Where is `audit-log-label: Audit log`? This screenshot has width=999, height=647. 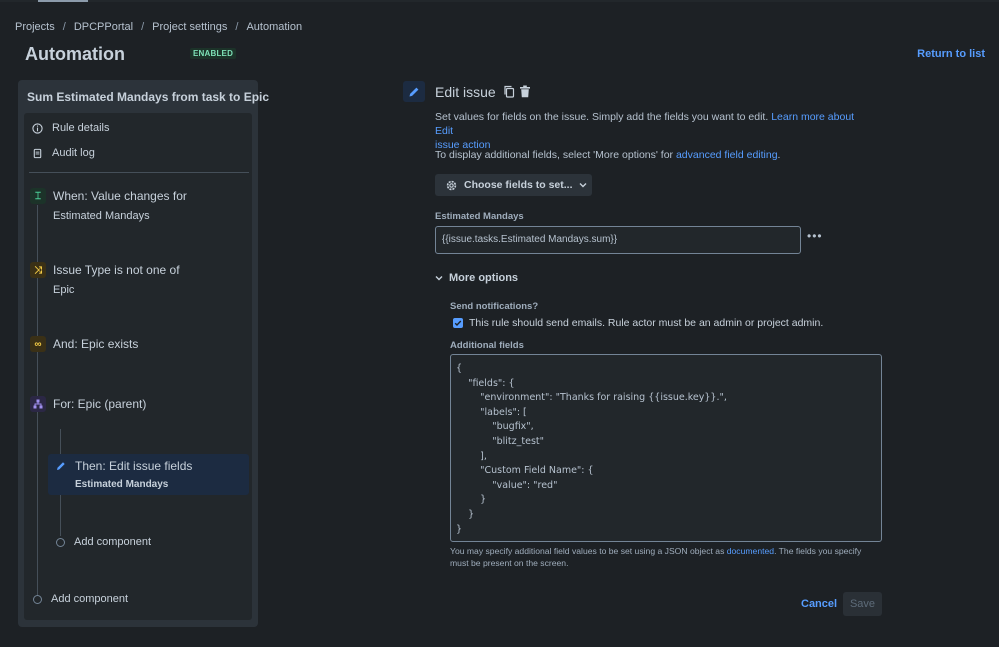 audit-log-label: Audit log is located at coordinates (73, 153).